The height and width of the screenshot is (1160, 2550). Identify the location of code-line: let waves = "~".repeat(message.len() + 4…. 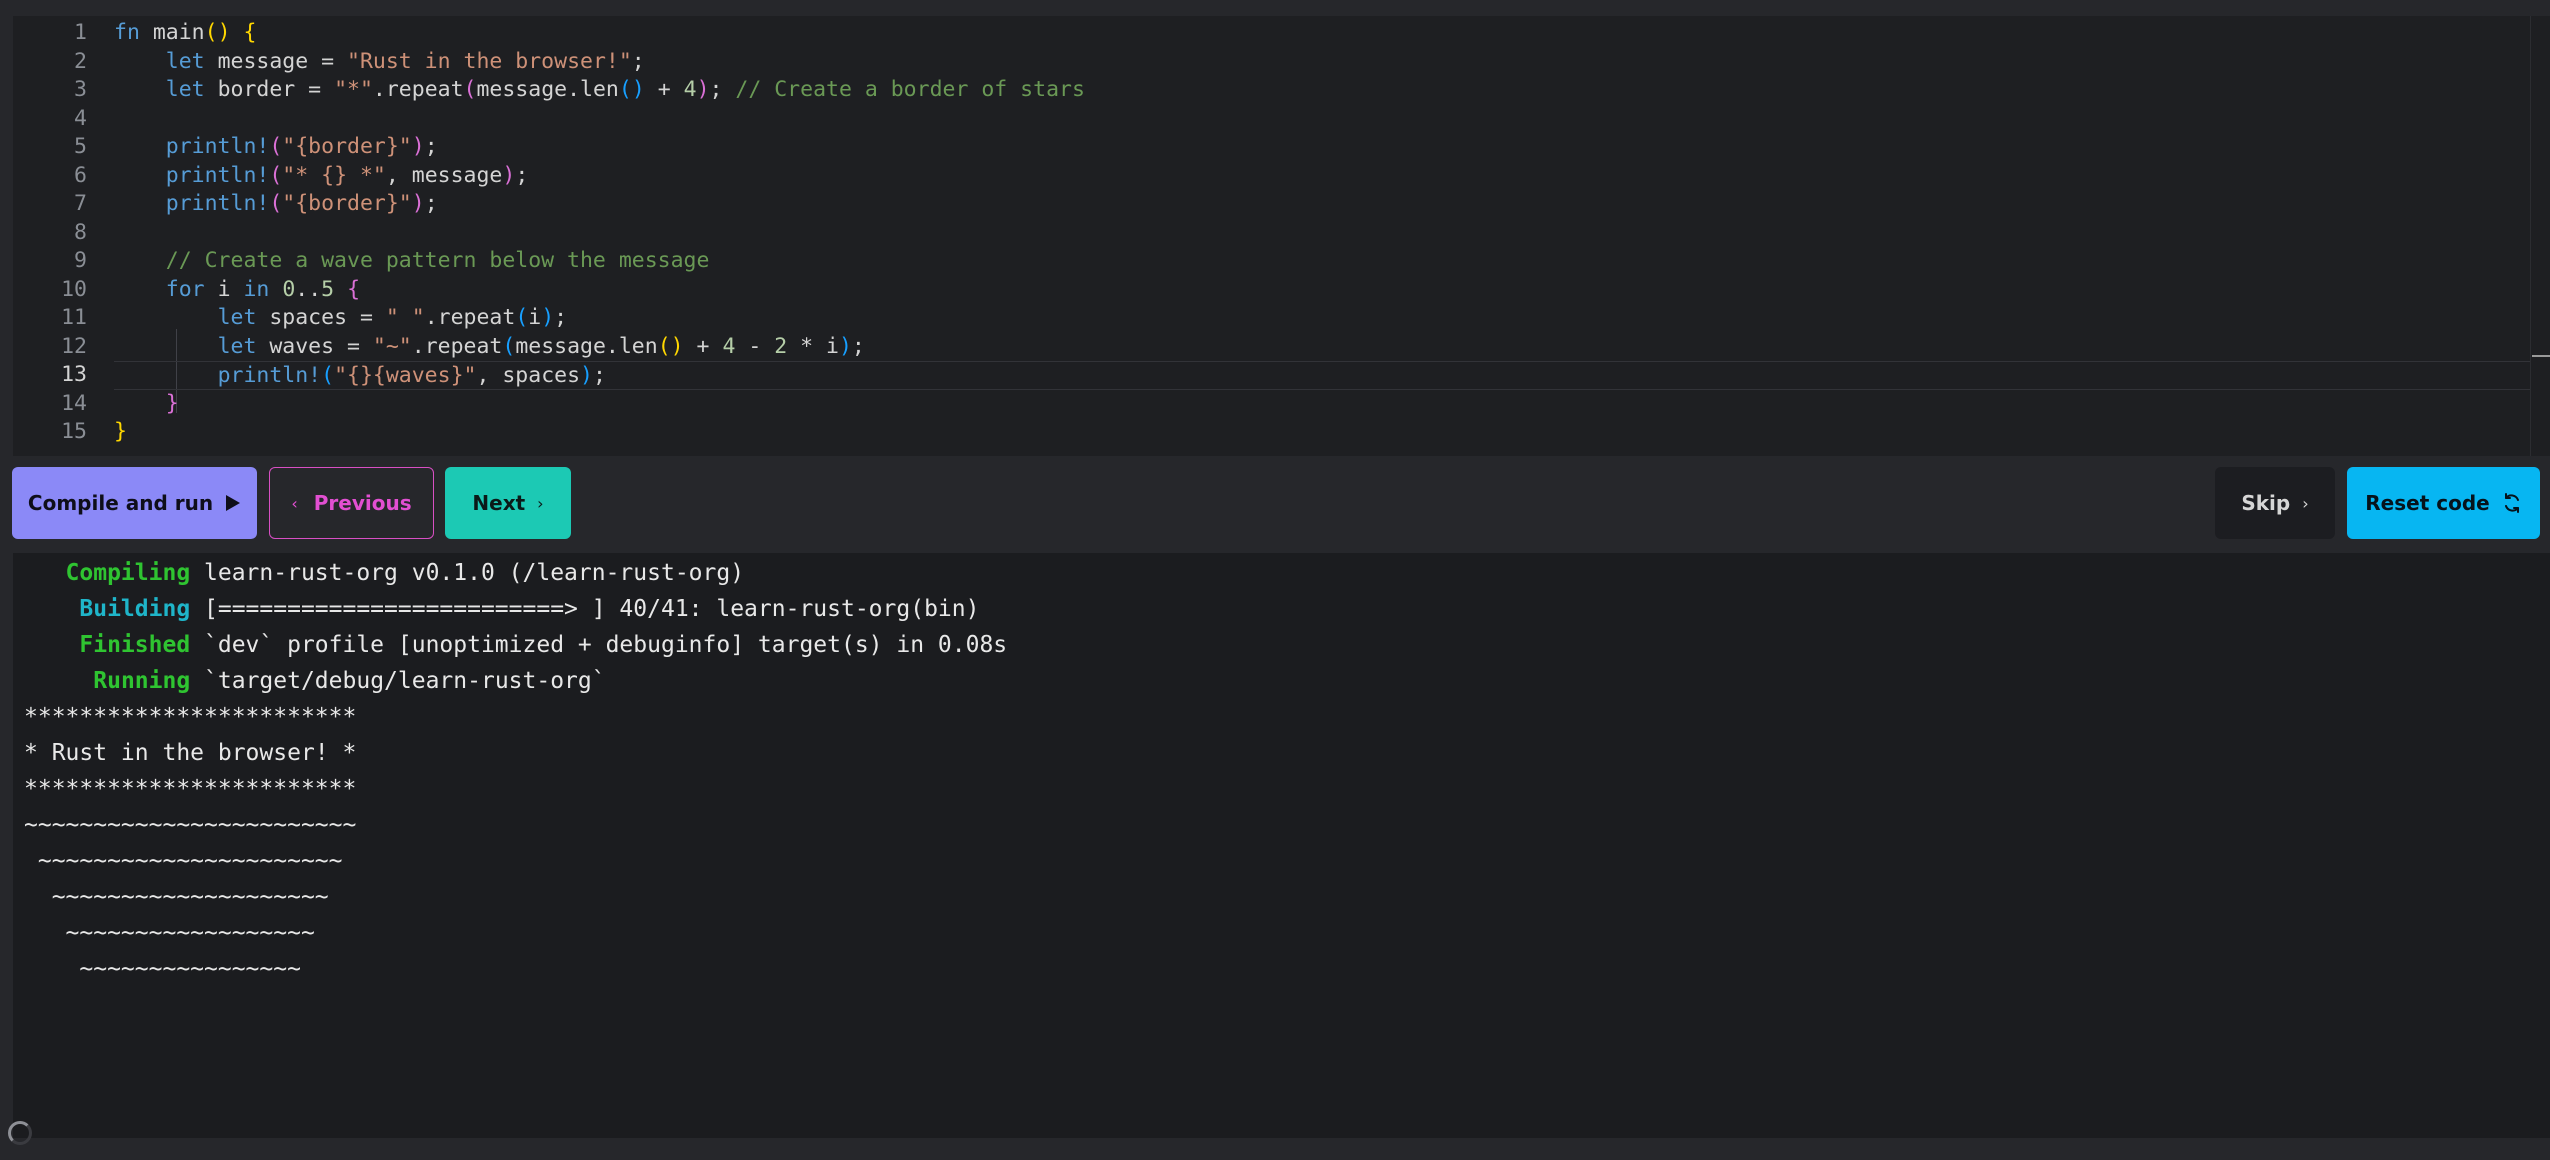
(1322, 347).